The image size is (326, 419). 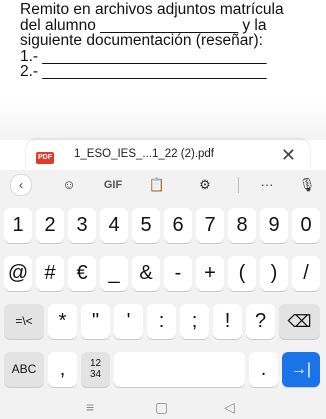 I want to click on keyboard-toolbar: ‹ ☺ GIF 📋 ⚙ ··· 🎙, so click(x=163, y=185).